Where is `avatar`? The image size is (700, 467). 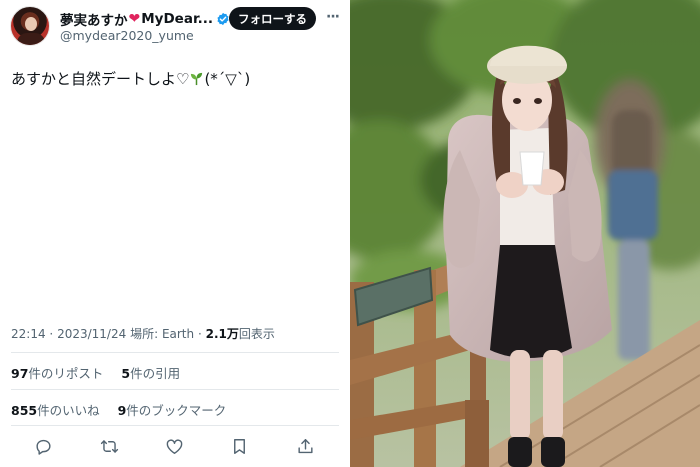 avatar is located at coordinates (30, 26).